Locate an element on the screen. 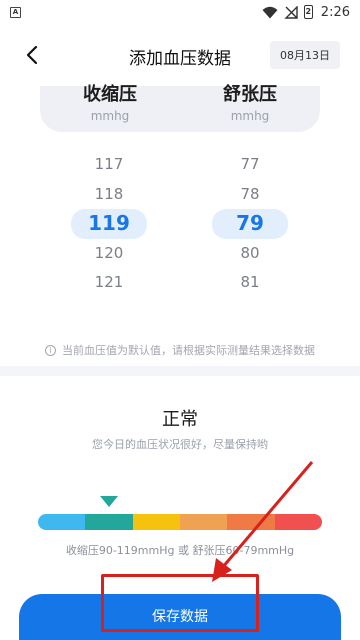  systolic-unit: mmhg is located at coordinates (110, 116).